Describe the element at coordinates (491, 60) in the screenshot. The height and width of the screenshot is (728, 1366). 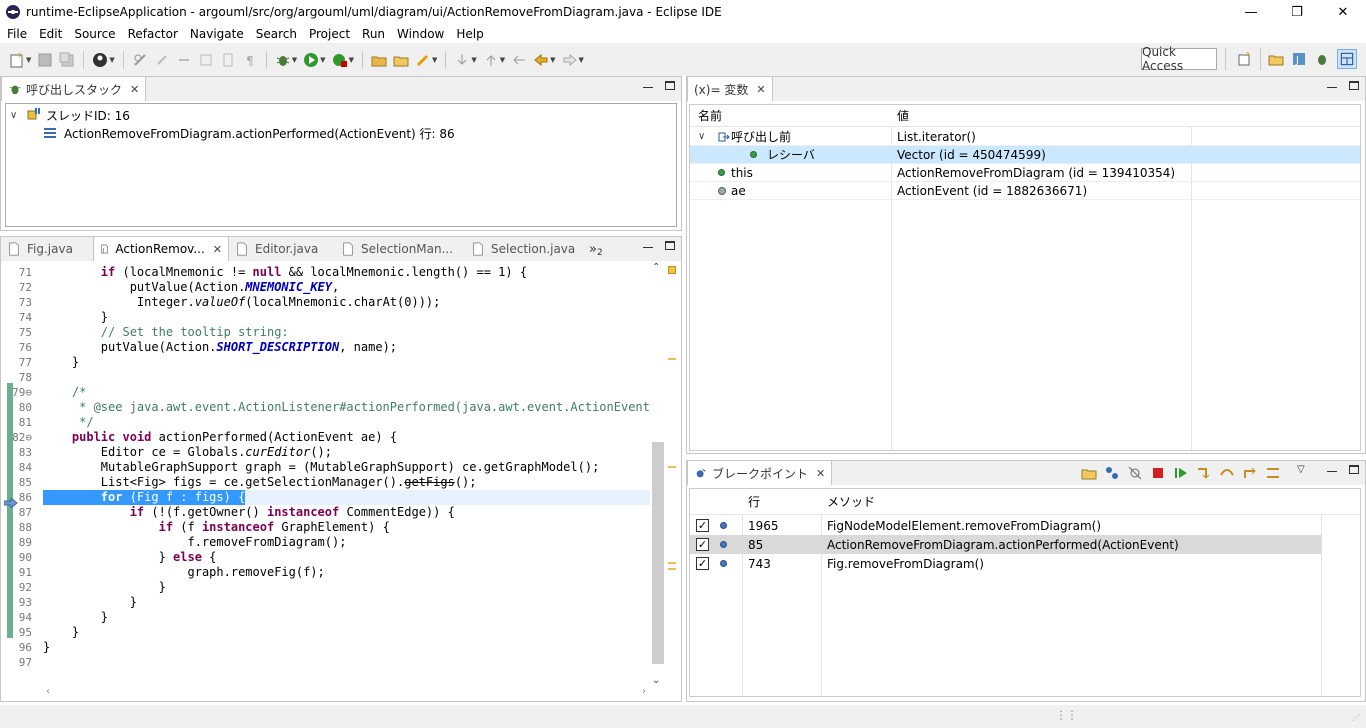
I see `prev-annotation-icon` at that location.